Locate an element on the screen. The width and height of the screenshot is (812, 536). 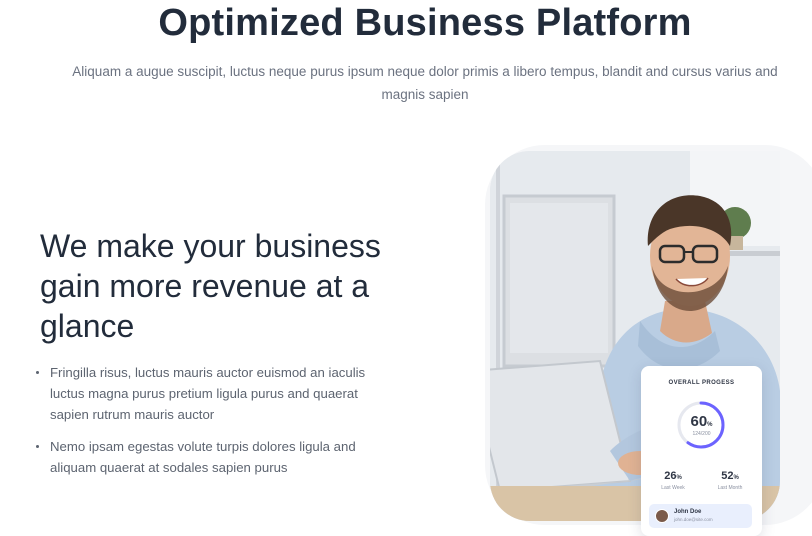
progress-percent: 60% is located at coordinates (701, 421).